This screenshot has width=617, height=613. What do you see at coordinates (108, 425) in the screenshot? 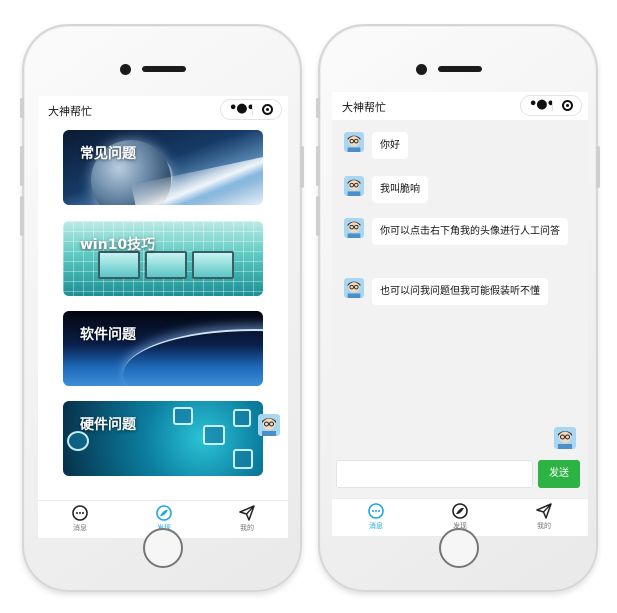
I see `banner-label: 硬件问题` at bounding box center [108, 425].